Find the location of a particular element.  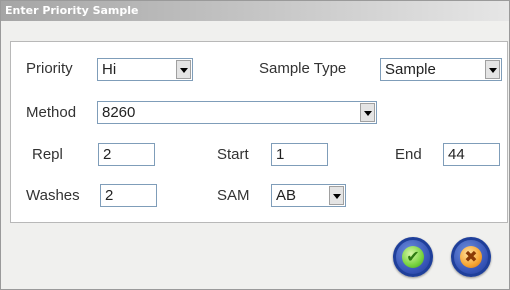

sample-type-value: Sample is located at coordinates (410, 69).